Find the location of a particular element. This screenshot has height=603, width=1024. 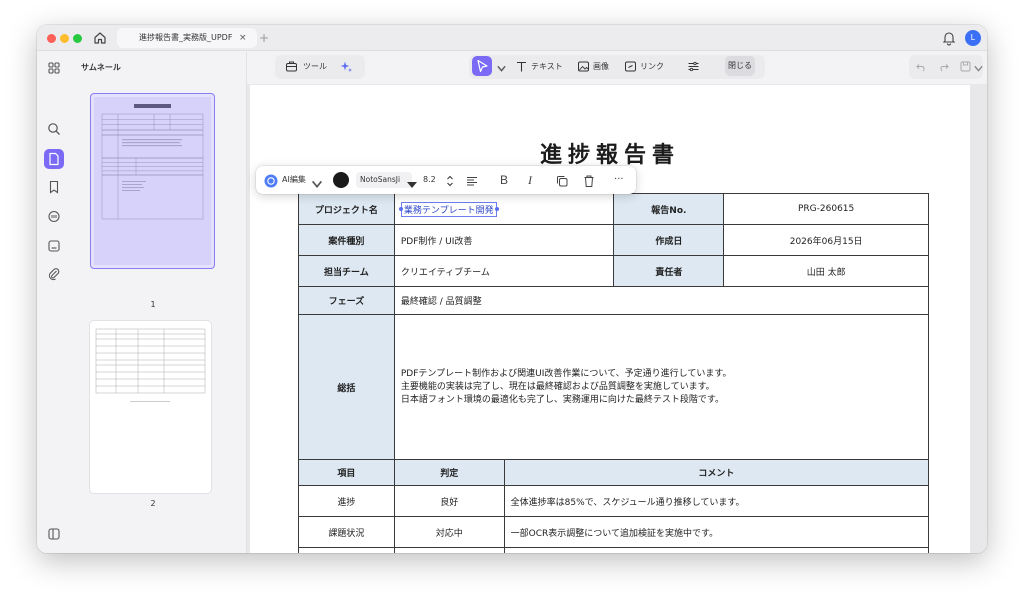

ai-edit-label: AI編集 is located at coordinates (294, 180).